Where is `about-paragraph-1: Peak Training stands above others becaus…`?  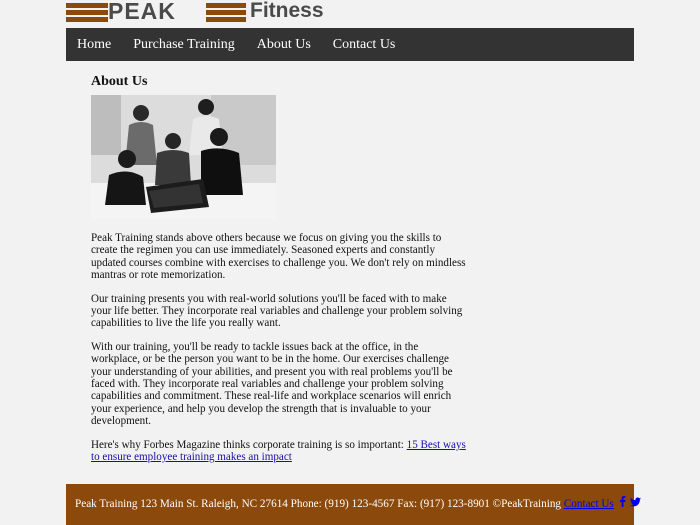 about-paragraph-1: Peak Training stands above others becaus… is located at coordinates (278, 257).